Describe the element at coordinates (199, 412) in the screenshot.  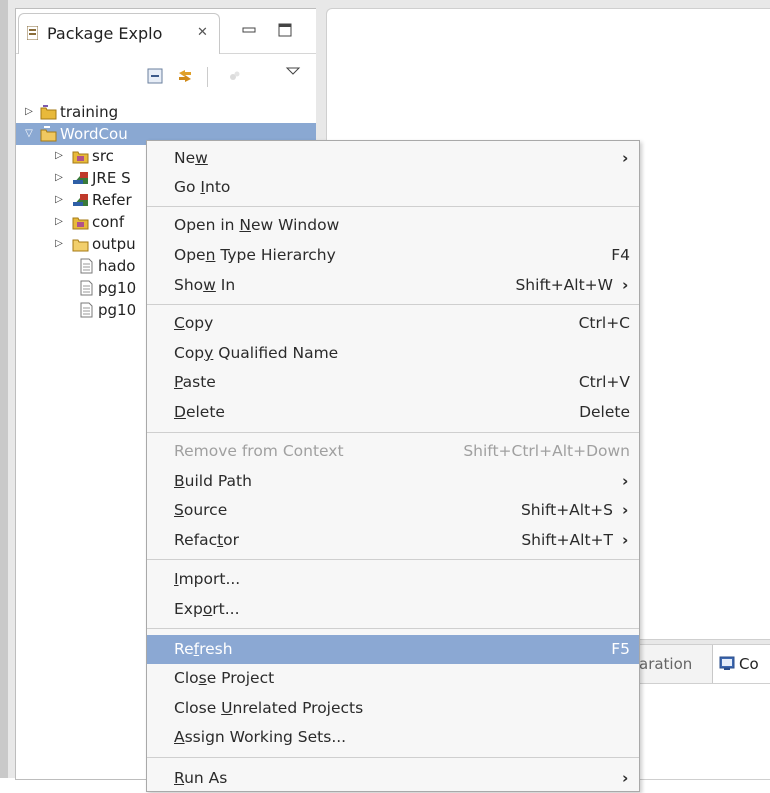
I see `menu-item-label: Delete` at that location.